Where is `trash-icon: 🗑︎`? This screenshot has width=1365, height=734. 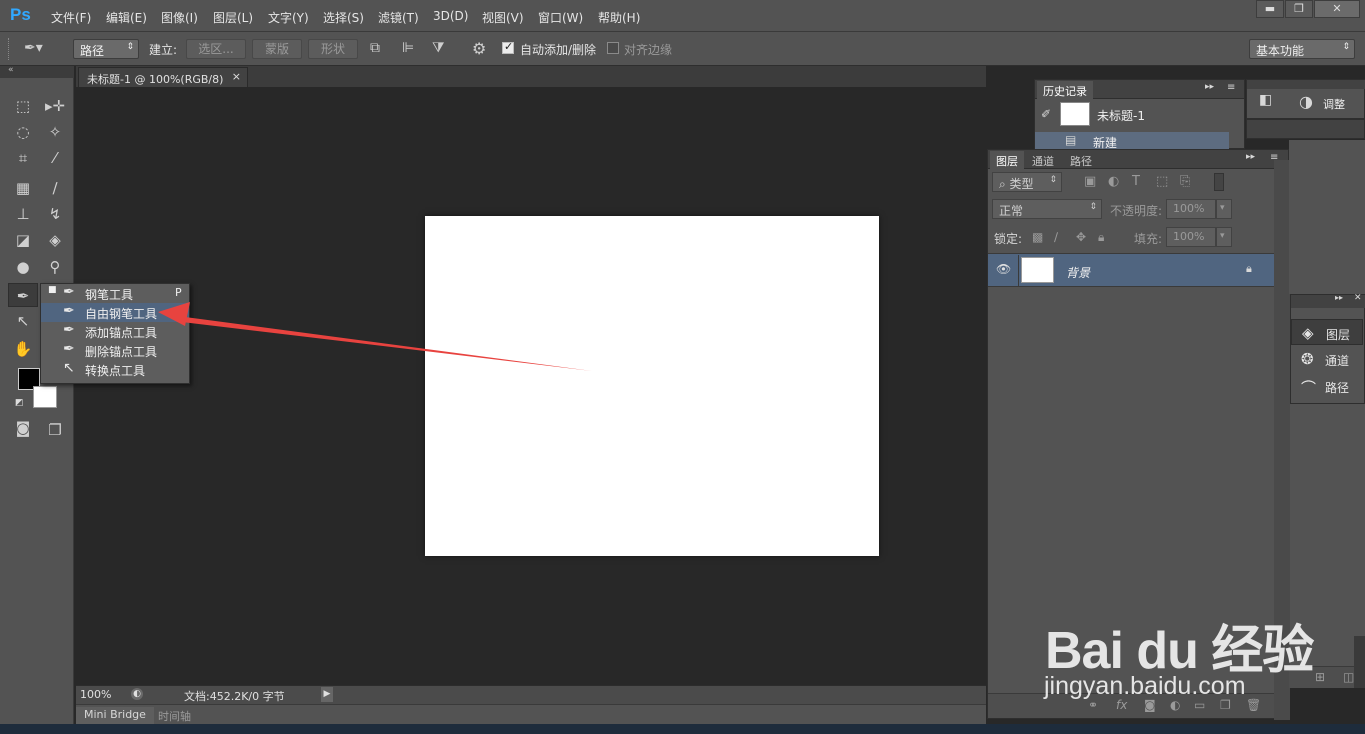
trash-icon: 🗑︎ is located at coordinates (1253, 705).